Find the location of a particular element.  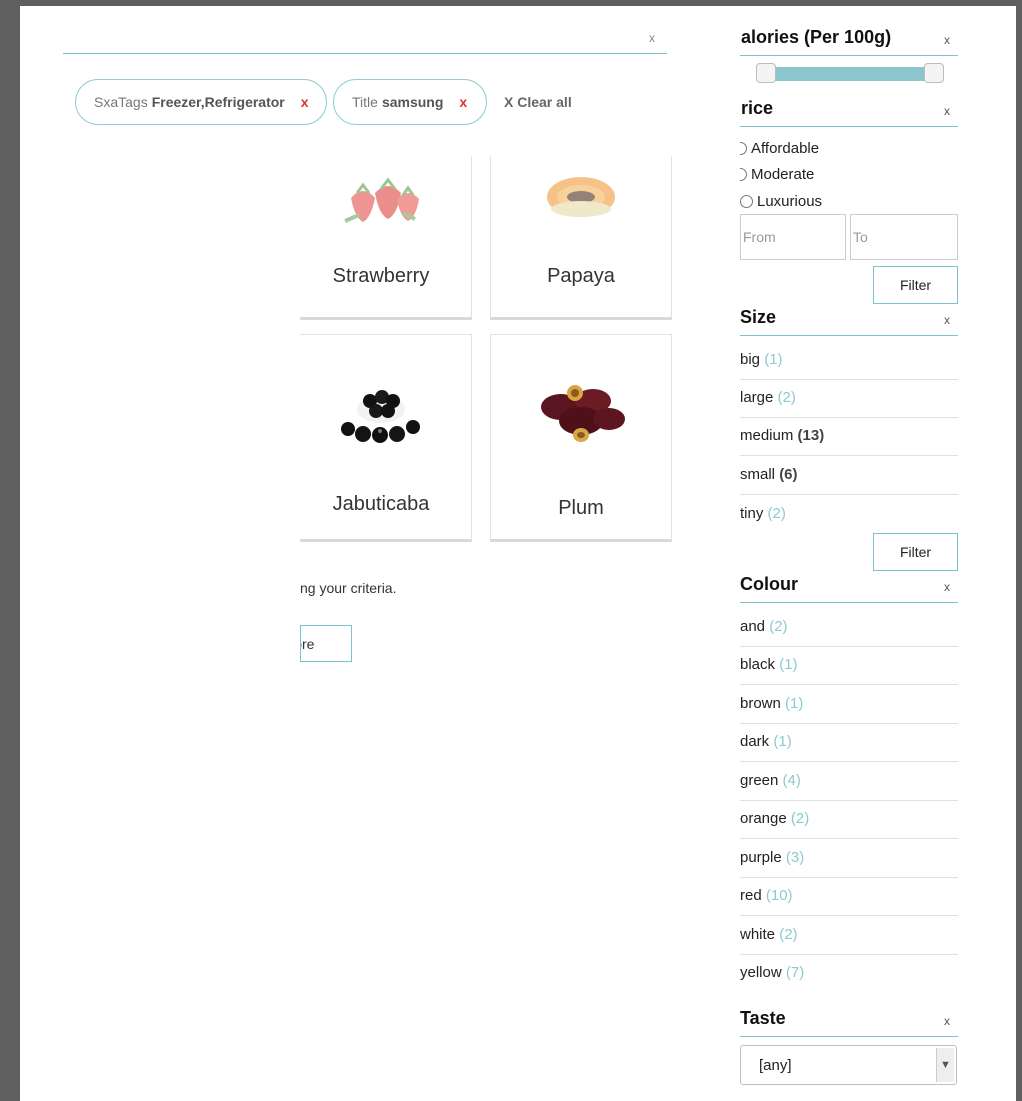

price-option-luxurious: Luxurious is located at coordinates (781, 201).